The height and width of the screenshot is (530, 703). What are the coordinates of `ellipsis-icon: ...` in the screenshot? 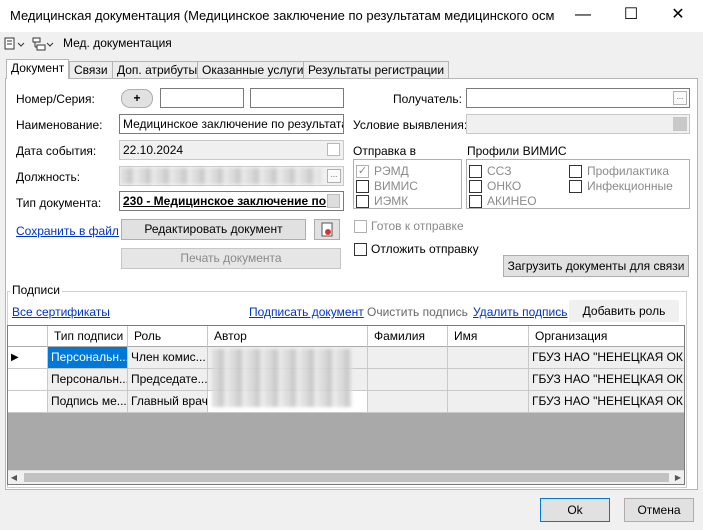 It's located at (334, 176).